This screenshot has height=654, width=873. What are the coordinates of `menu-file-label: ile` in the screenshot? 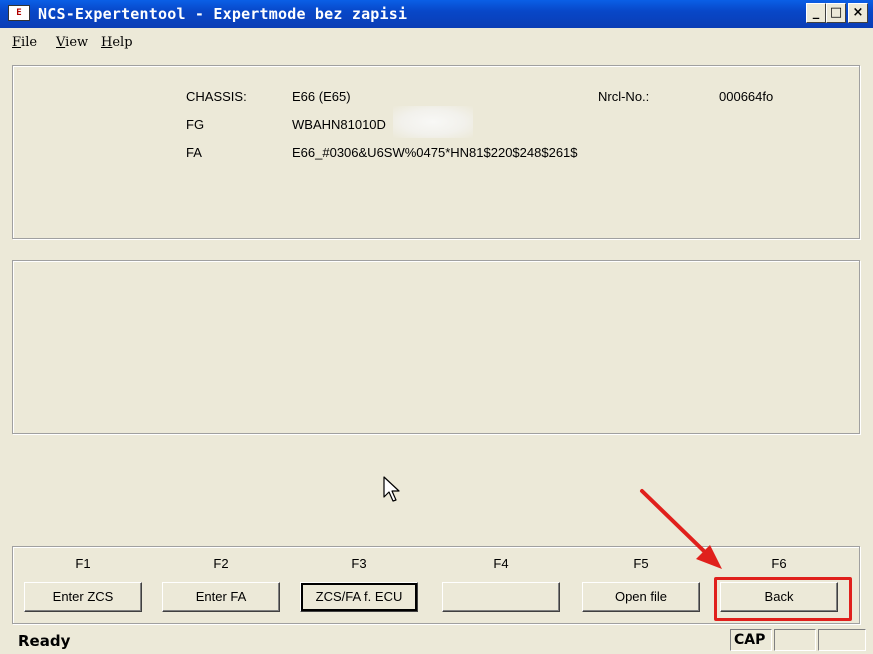 It's located at (29, 42).